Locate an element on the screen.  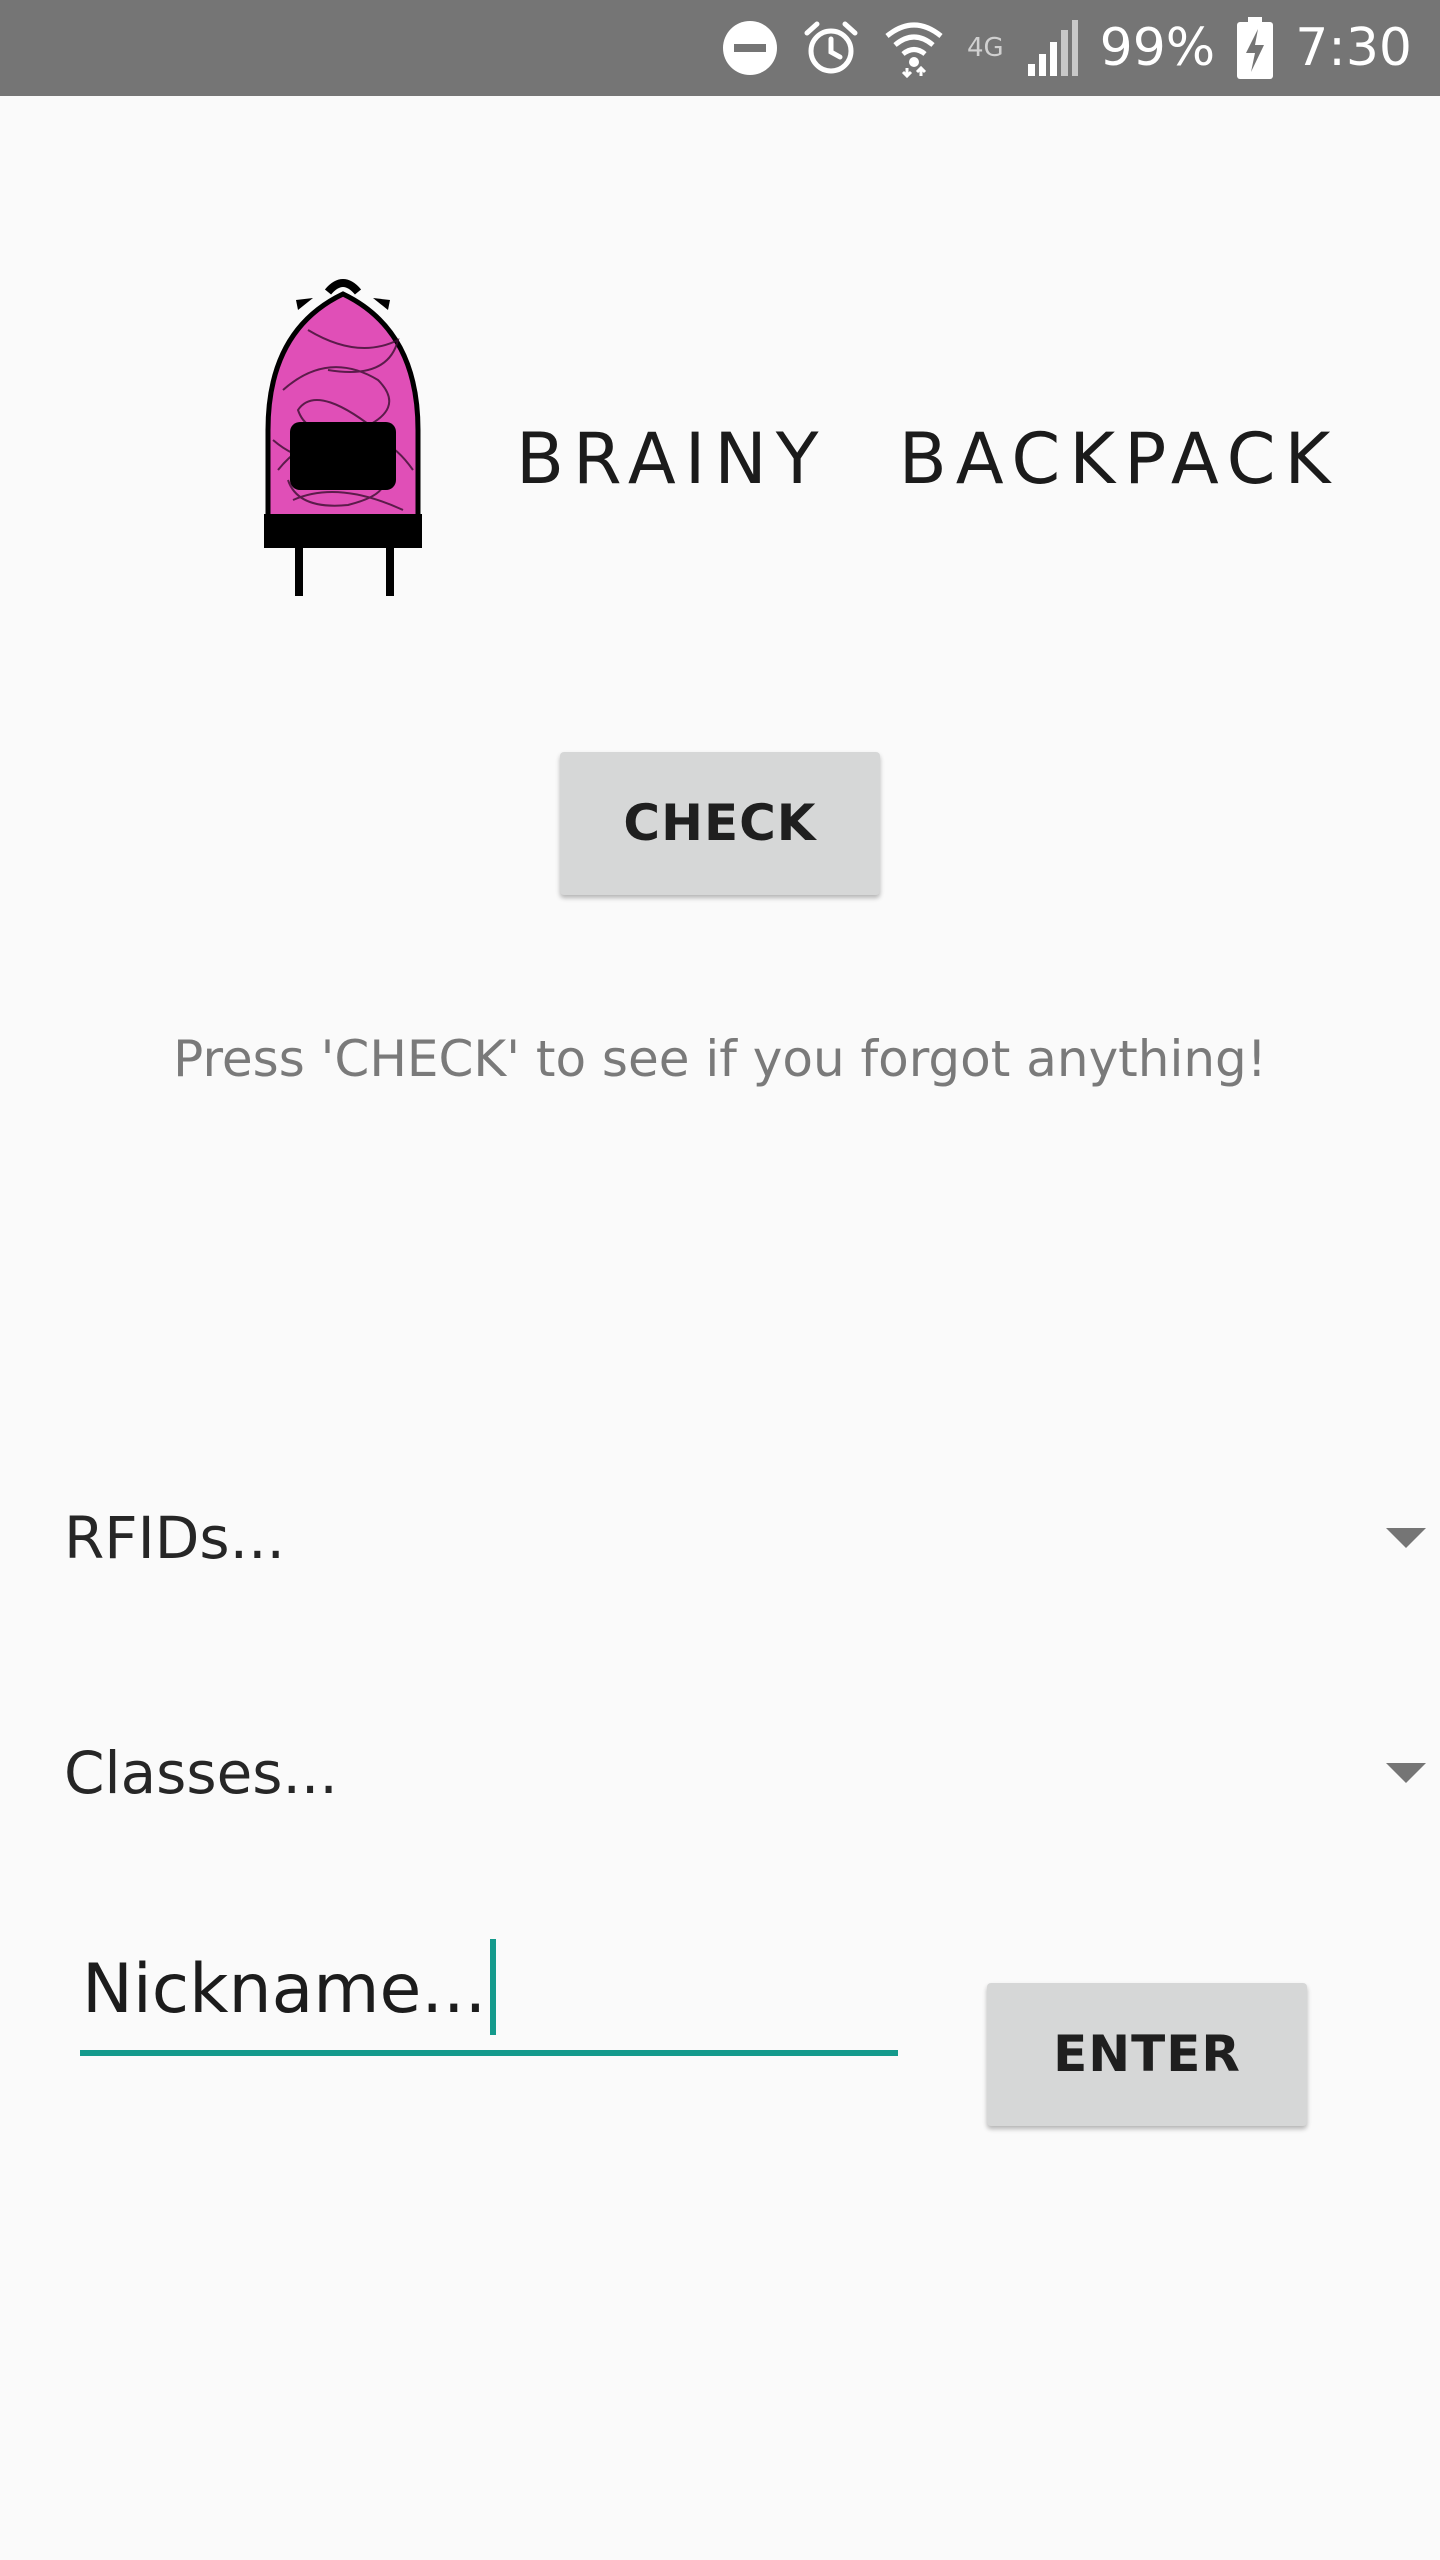
battery-charging-icon is located at coordinates (1255, 48).